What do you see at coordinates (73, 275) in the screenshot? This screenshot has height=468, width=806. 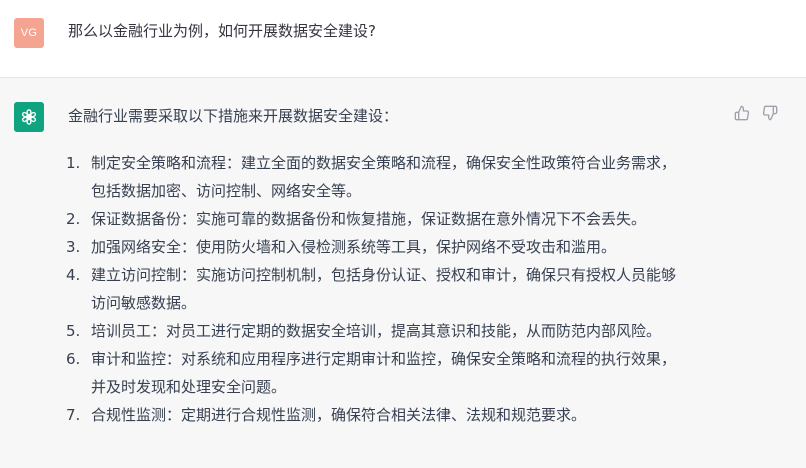 I see `list-item-number: 4.` at bounding box center [73, 275].